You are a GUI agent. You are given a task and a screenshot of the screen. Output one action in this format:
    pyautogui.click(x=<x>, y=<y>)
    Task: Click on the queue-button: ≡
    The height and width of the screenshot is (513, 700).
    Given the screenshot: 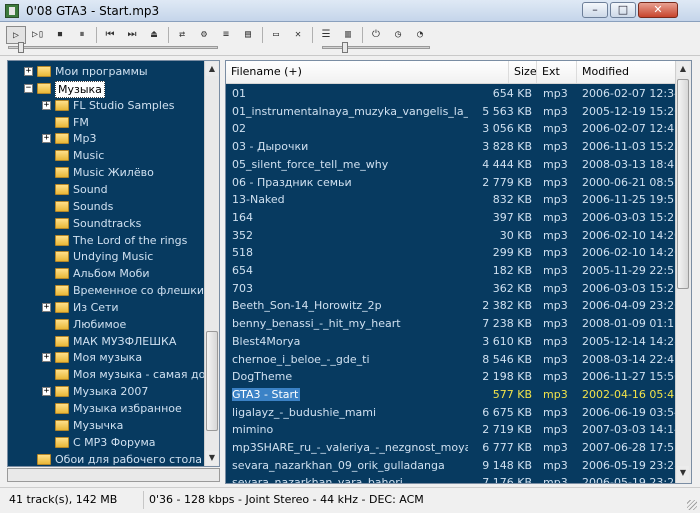 What is the action you would take?
    pyautogui.click(x=226, y=35)
    